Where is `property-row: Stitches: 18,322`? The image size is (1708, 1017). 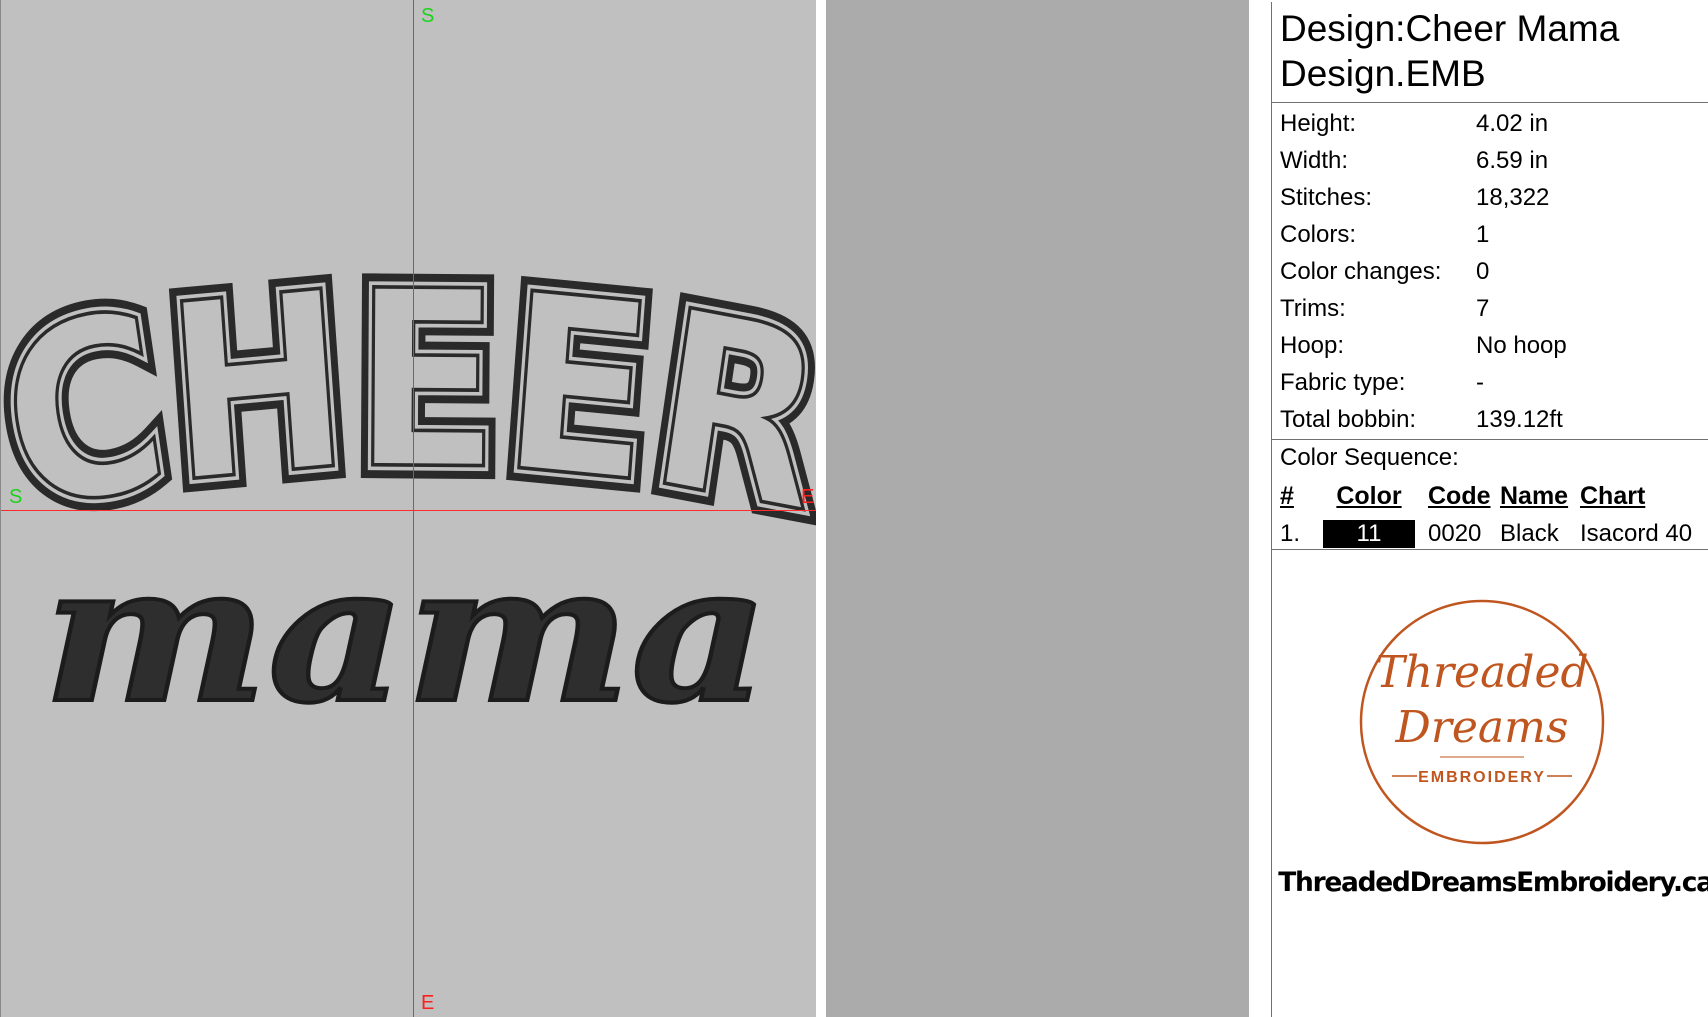 property-row: Stitches: 18,322 is located at coordinates (1421, 197).